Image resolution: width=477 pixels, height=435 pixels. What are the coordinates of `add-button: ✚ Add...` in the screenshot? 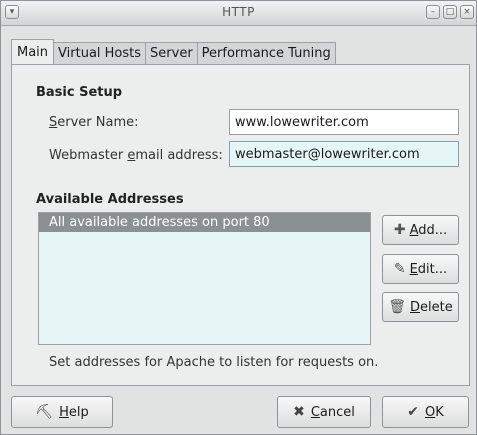 It's located at (420, 230).